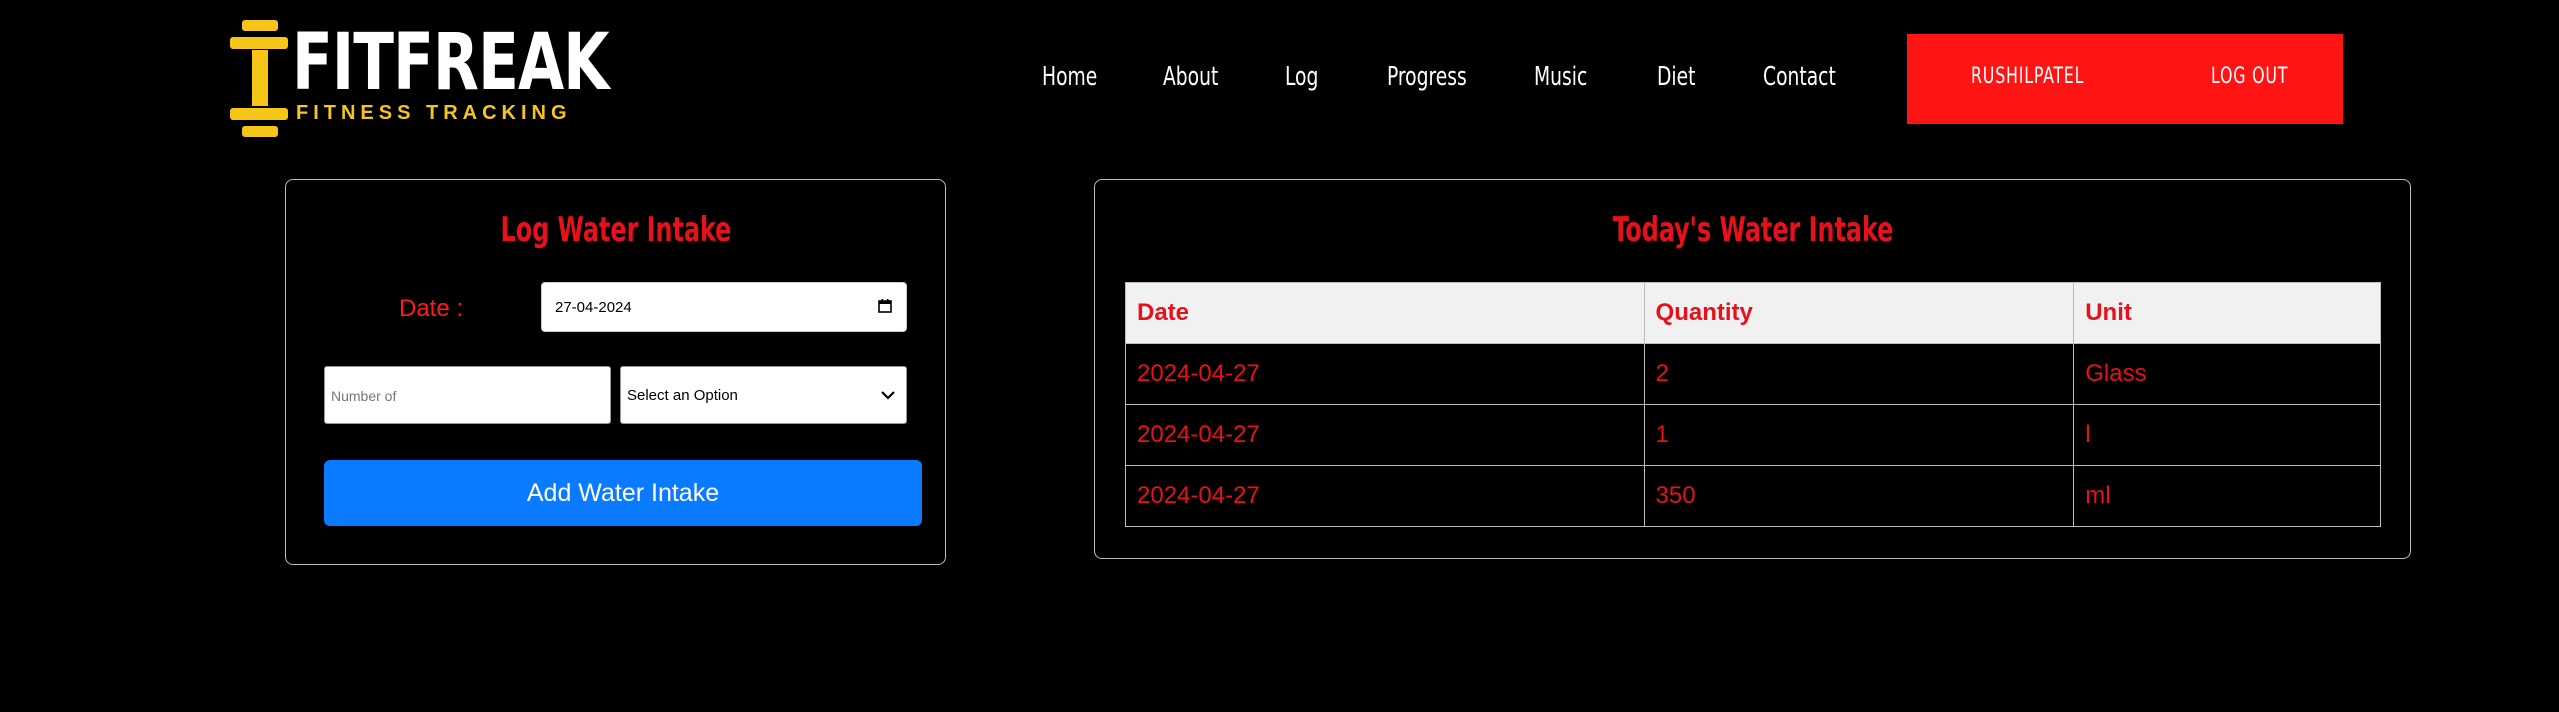  What do you see at coordinates (1859, 496) in the screenshot?
I see `cell-quantity: 350` at bounding box center [1859, 496].